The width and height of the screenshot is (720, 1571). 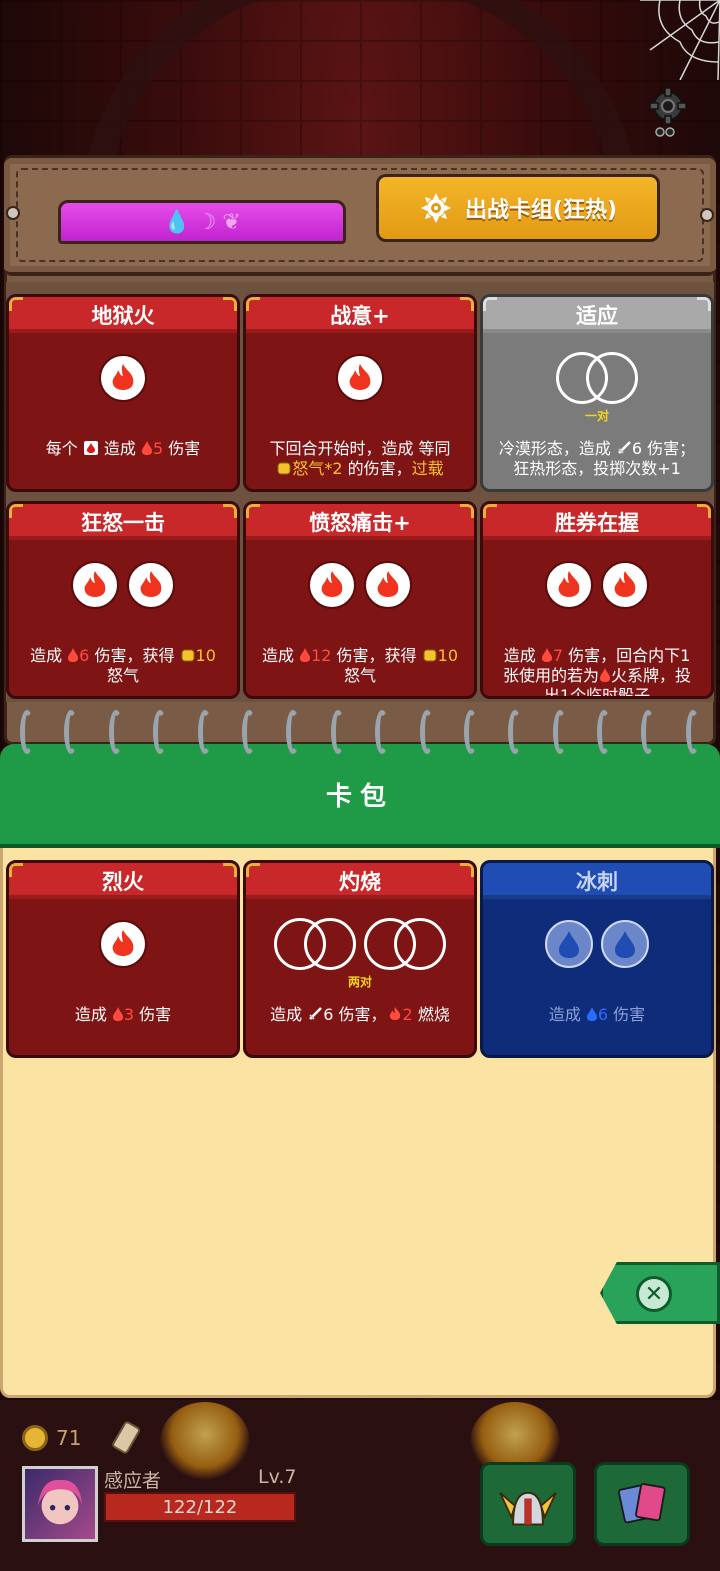 What do you see at coordinates (642, 1504) in the screenshot?
I see `cards-button` at bounding box center [642, 1504].